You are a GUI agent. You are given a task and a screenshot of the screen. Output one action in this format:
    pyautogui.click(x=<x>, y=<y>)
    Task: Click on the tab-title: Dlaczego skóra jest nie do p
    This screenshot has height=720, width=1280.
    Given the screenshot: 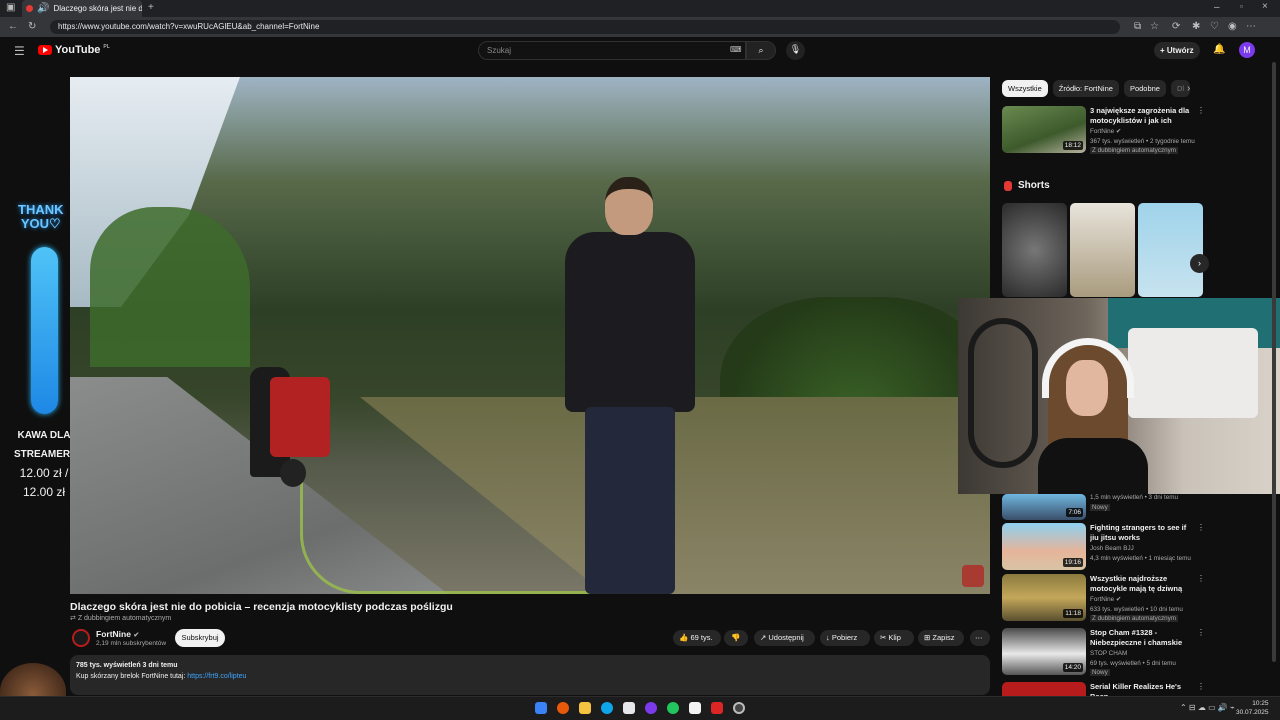 What is the action you would take?
    pyautogui.click(x=97, y=8)
    